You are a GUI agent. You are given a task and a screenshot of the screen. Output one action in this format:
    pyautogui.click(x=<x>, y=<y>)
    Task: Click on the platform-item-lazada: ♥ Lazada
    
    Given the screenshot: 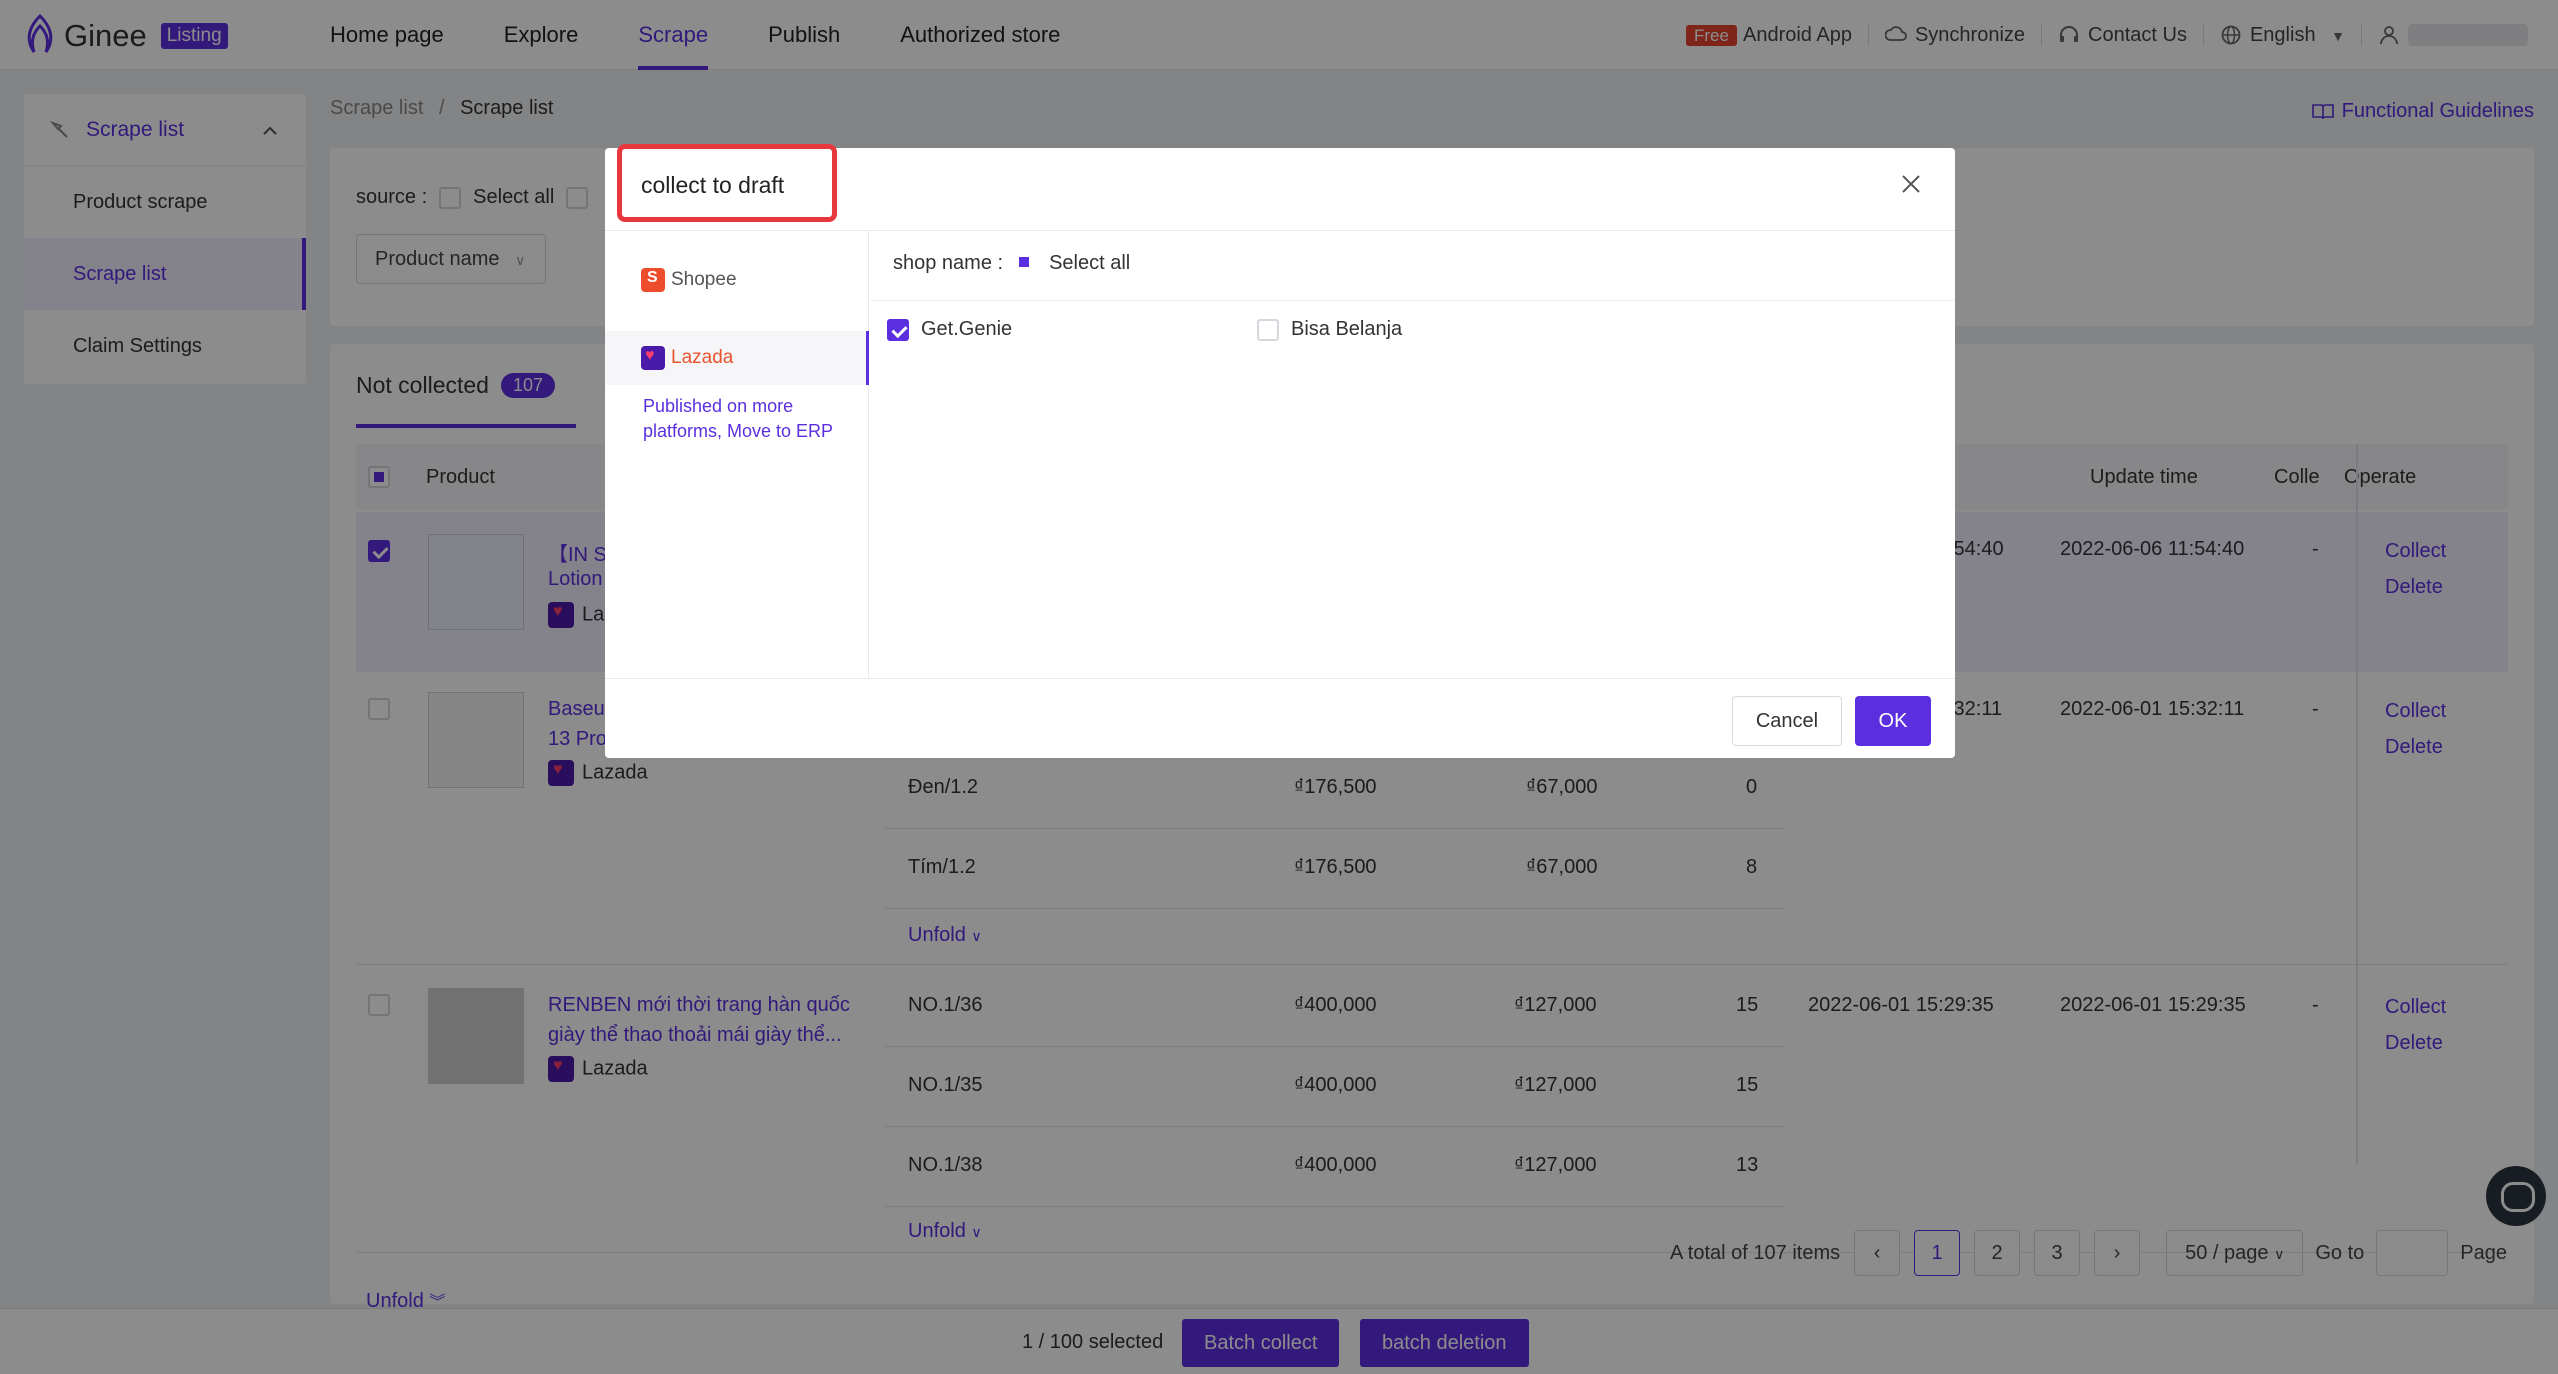 What is the action you would take?
    pyautogui.click(x=687, y=358)
    